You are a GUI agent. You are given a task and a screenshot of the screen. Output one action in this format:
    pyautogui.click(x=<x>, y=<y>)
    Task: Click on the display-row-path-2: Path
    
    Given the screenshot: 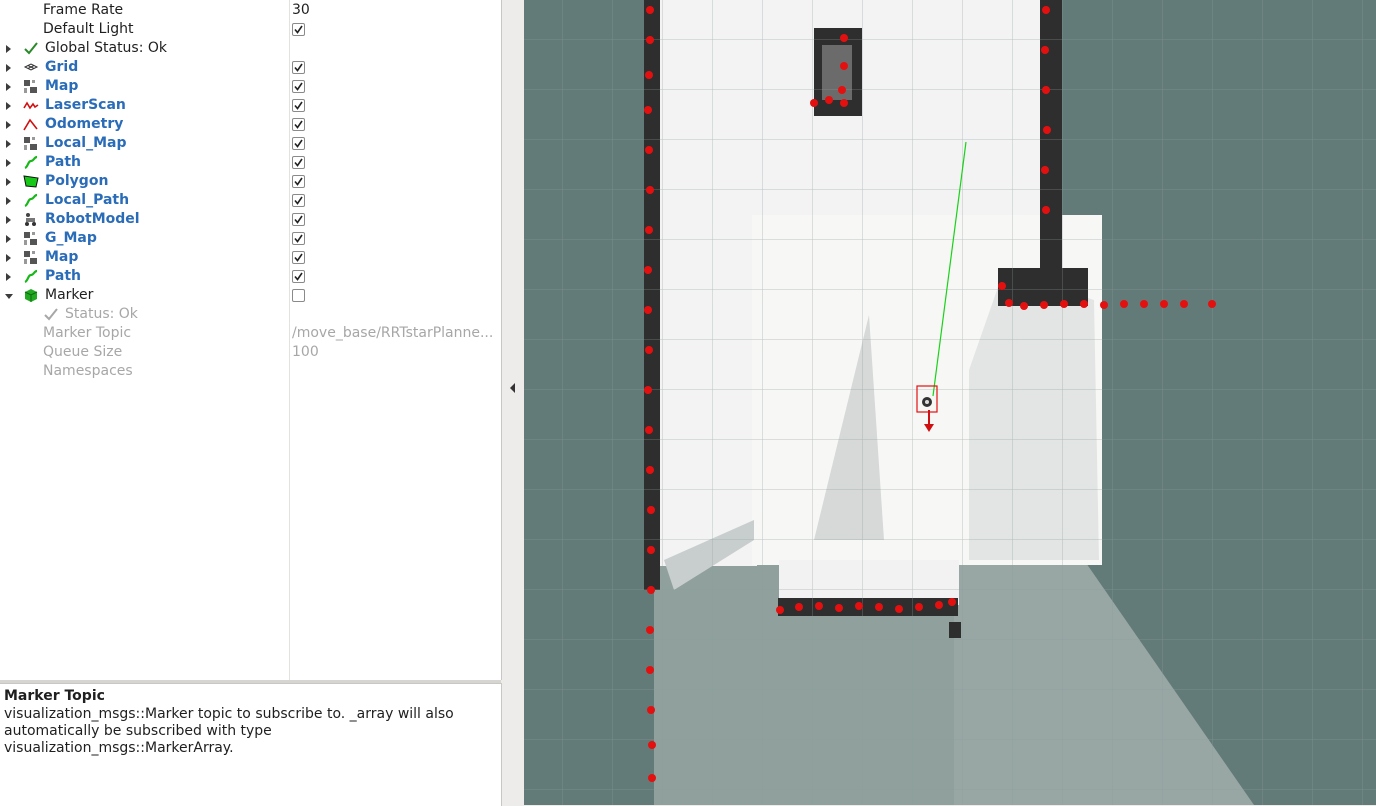 What is the action you would take?
    pyautogui.click(x=250, y=276)
    